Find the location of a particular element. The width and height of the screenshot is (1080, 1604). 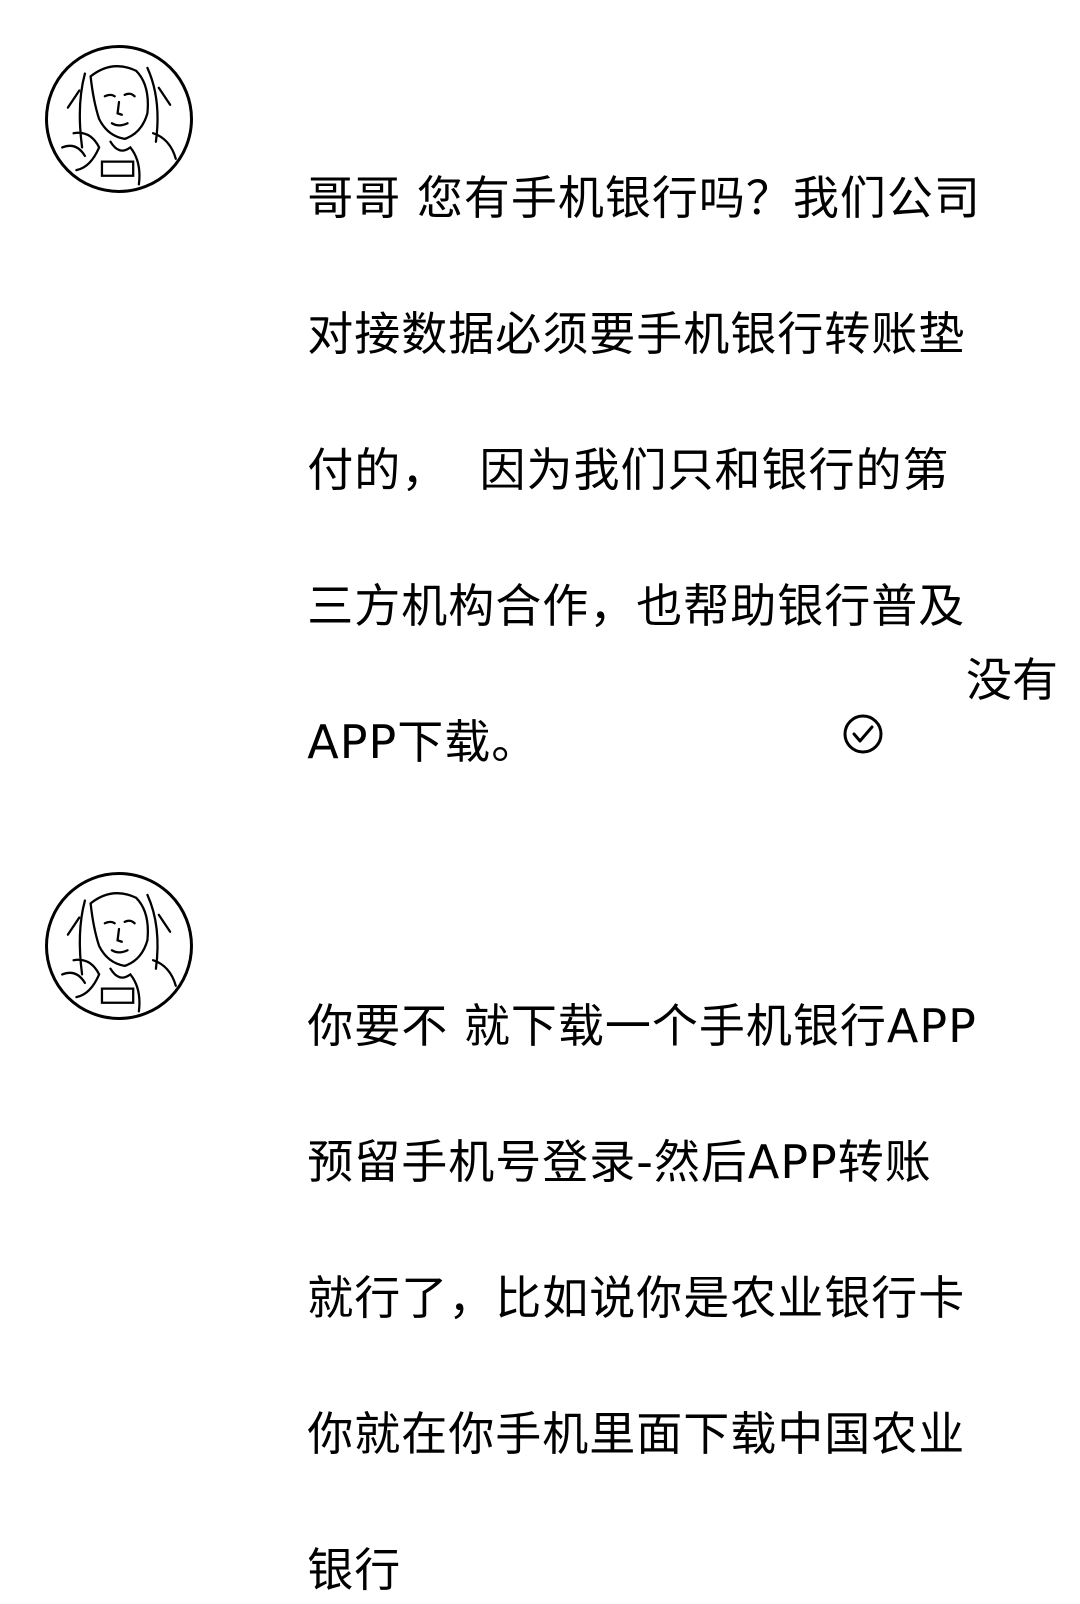

message-line: 付的， 因为我们只和银行的第 is located at coordinates (628, 470).